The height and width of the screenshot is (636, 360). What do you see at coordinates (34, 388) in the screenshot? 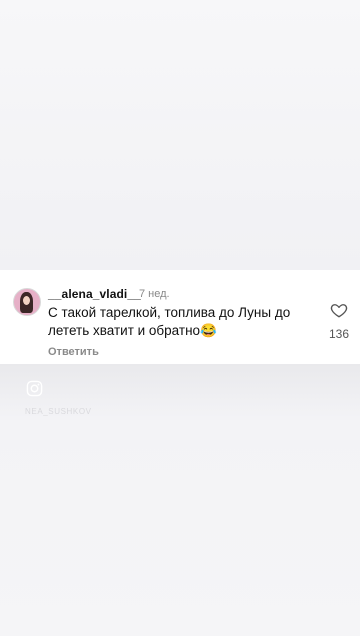
I see `instagram-icon` at bounding box center [34, 388].